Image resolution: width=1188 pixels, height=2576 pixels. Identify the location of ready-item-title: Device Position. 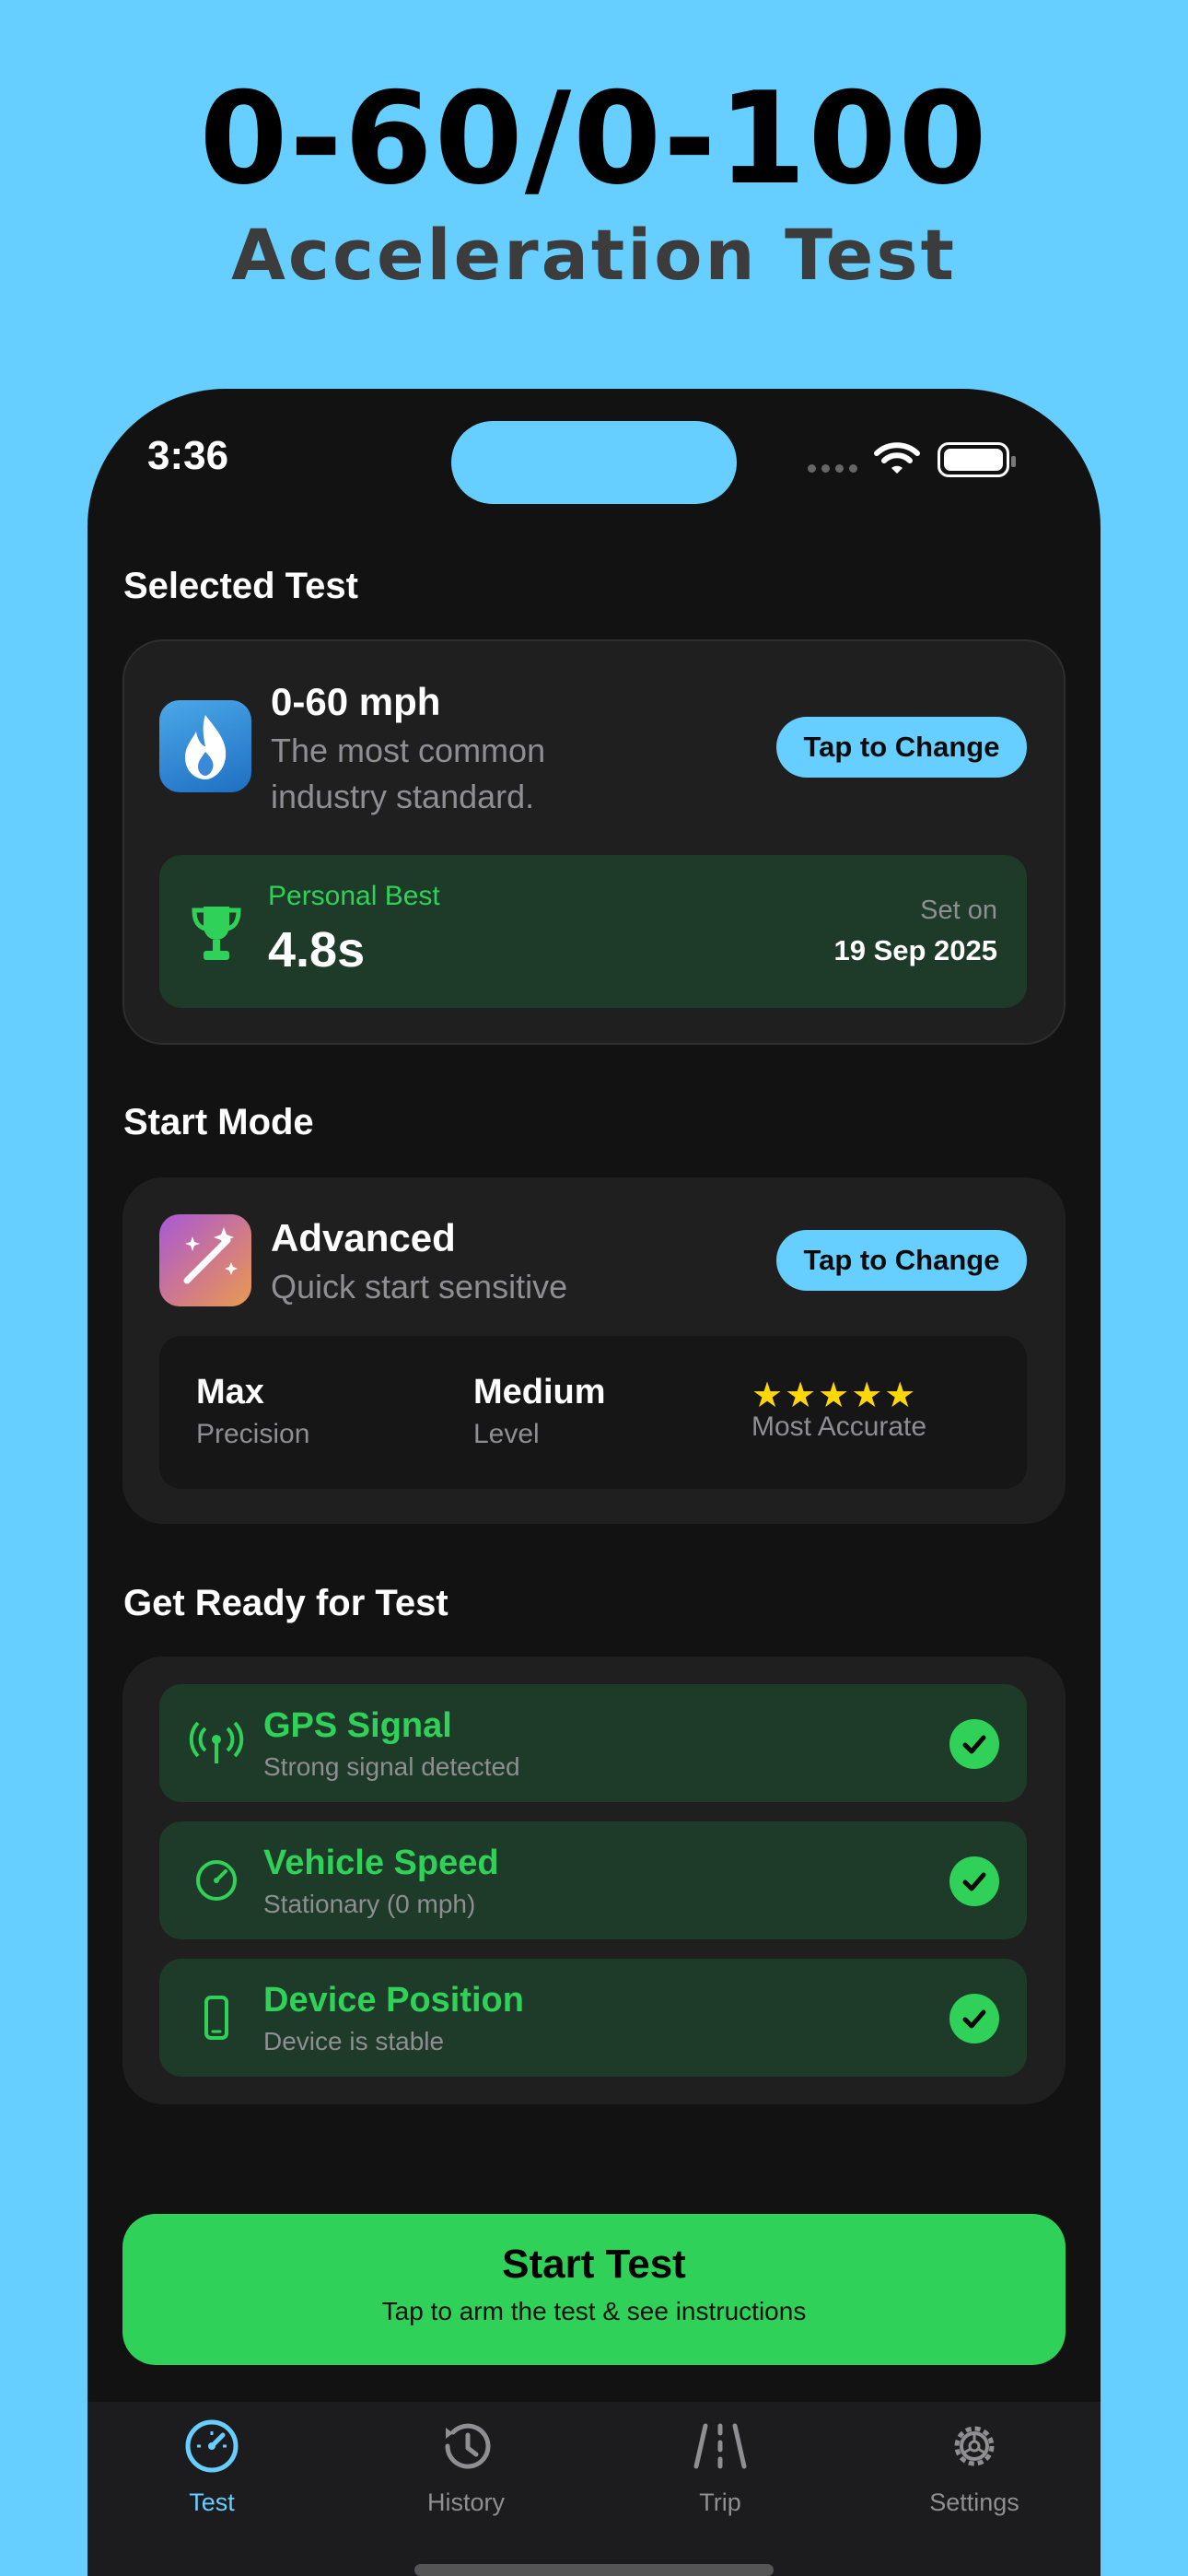
(393, 2000).